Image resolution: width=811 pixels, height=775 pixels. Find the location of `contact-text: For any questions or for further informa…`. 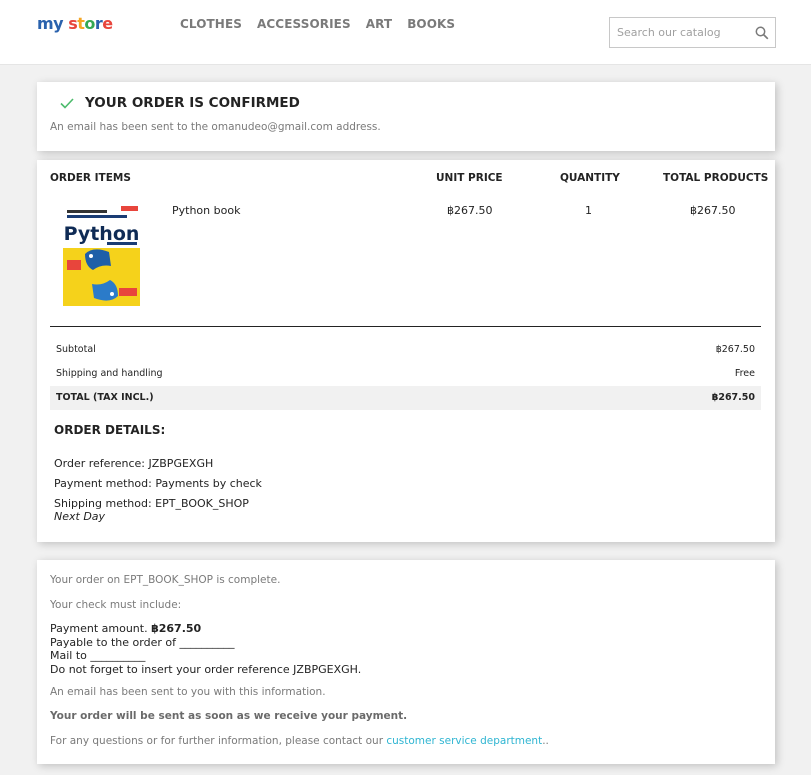

contact-text: For any questions or for further informa… is located at coordinates (299, 741).